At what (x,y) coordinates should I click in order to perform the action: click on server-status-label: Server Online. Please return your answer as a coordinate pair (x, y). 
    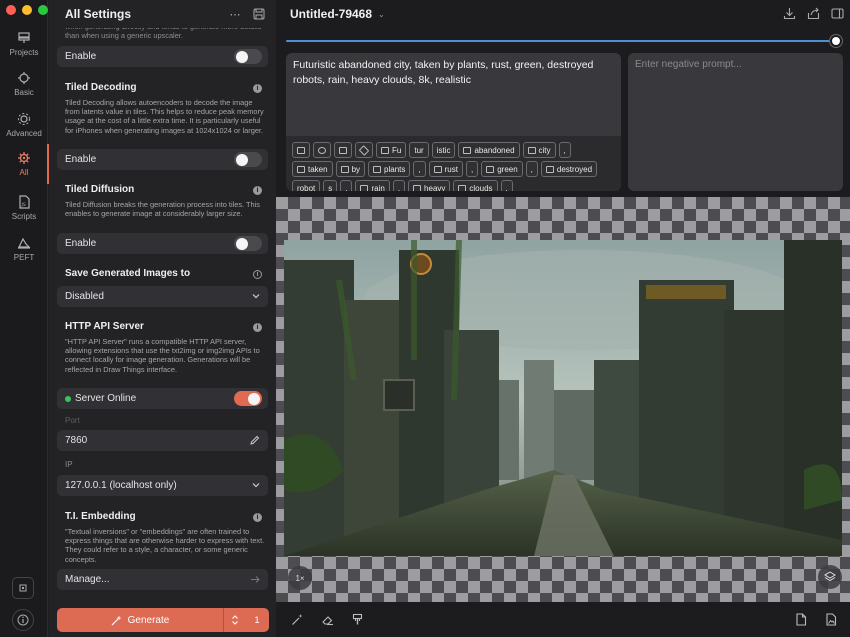
    Looking at the image, I should click on (106, 398).